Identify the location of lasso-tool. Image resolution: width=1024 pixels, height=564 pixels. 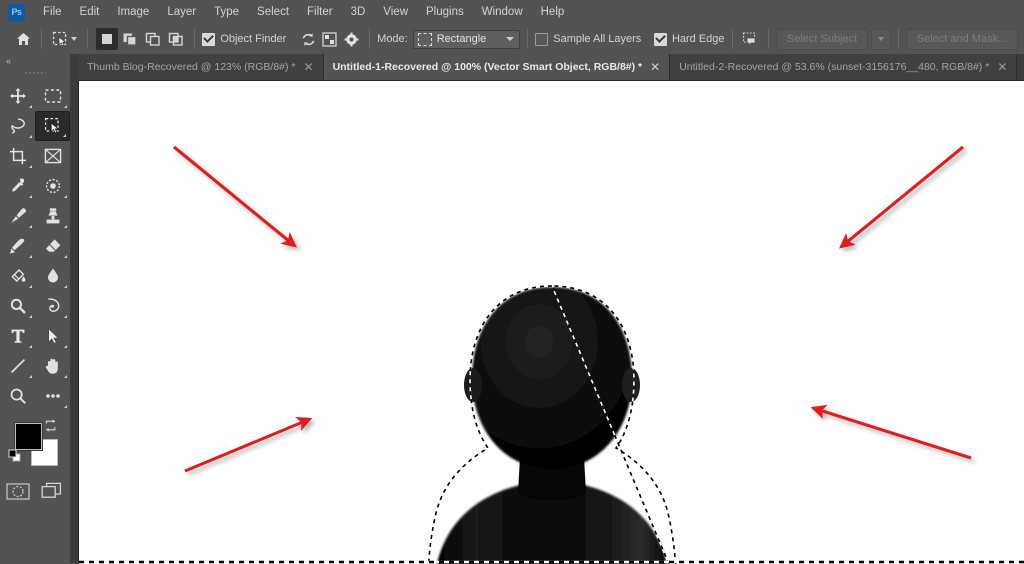
(17, 126).